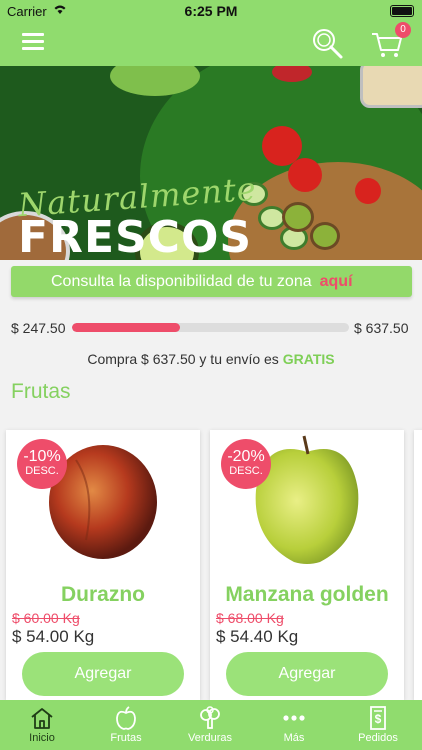 Image resolution: width=422 pixels, height=750 pixels. I want to click on cart-current-amount: $ 247.50, so click(38, 328).